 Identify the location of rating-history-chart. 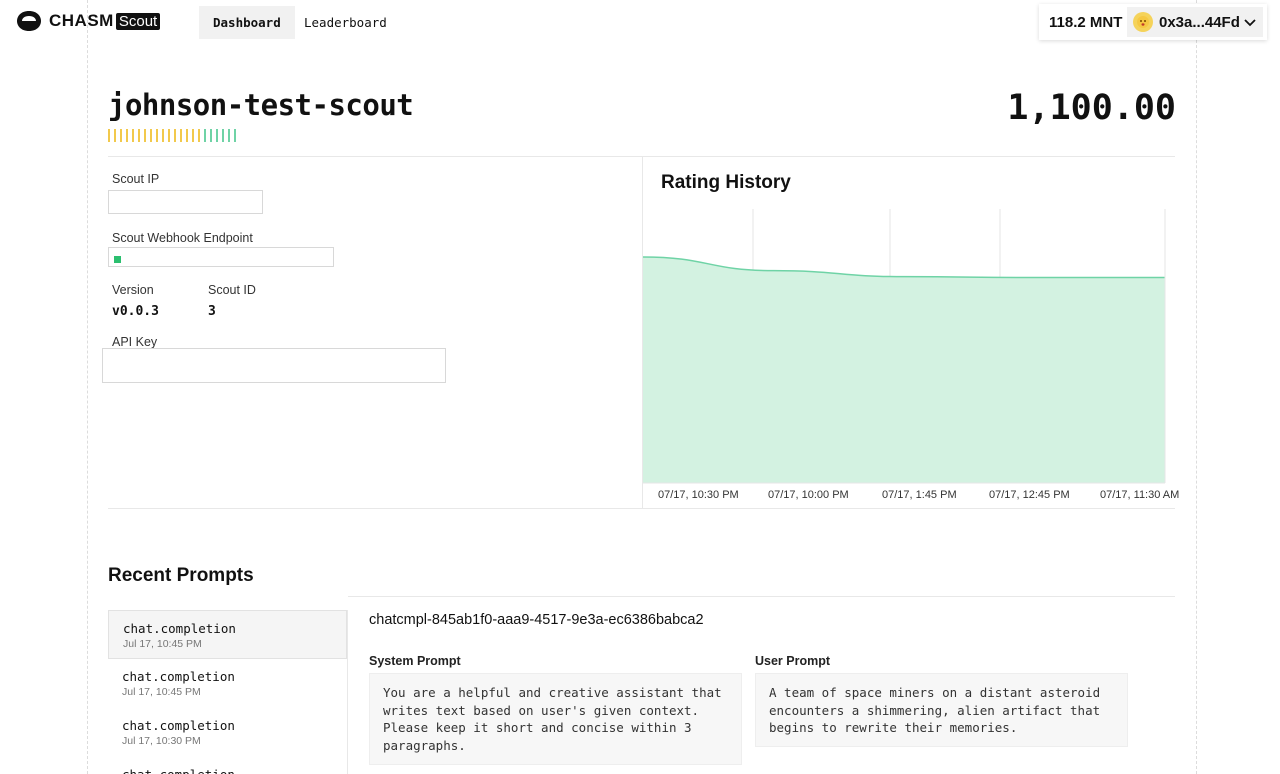
(904, 346).